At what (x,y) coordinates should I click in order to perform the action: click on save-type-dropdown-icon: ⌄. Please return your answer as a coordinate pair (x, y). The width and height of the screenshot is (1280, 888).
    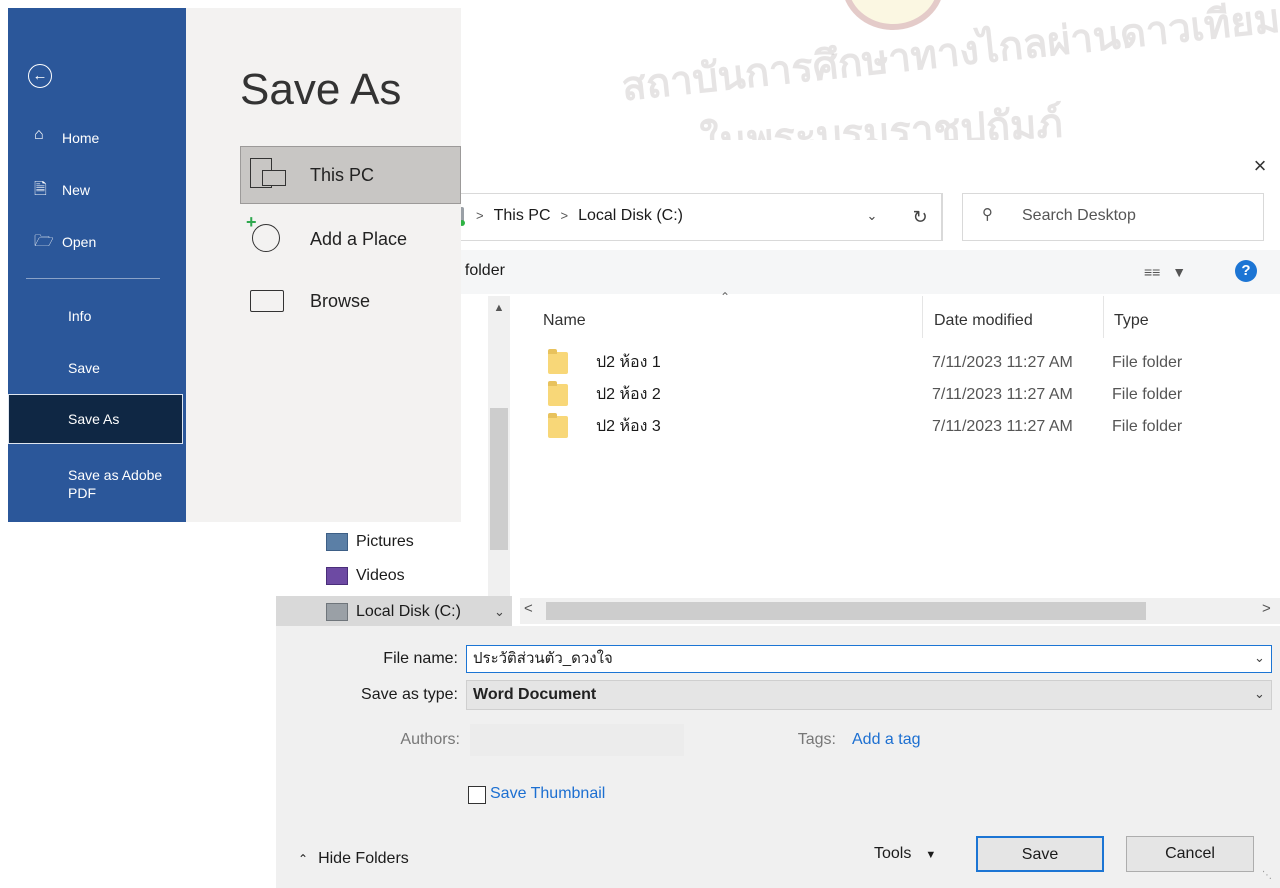
    Looking at the image, I should click on (1259, 694).